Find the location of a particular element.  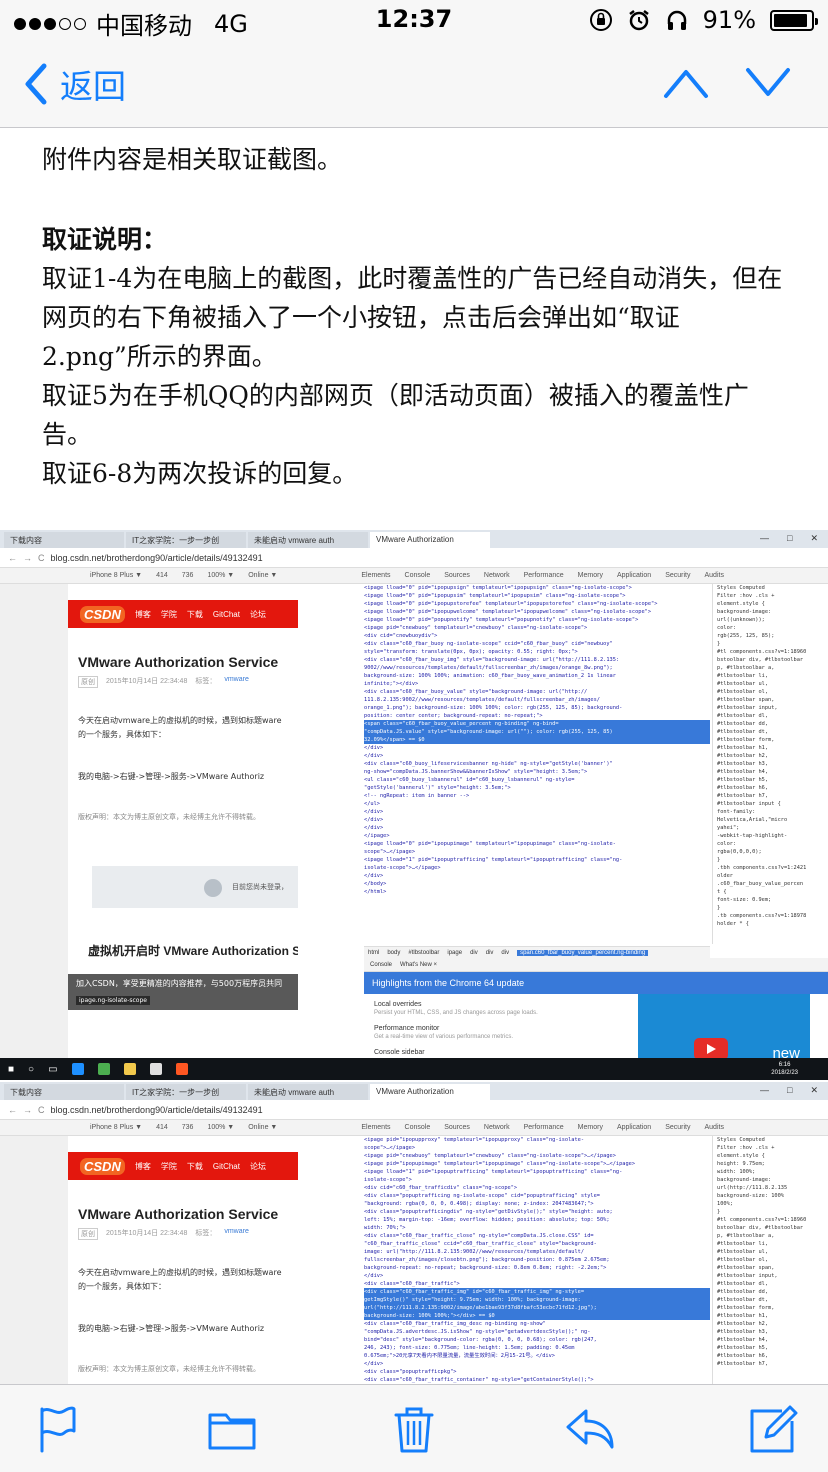

devtools-tab: Performance is located at coordinates (543, 1127).